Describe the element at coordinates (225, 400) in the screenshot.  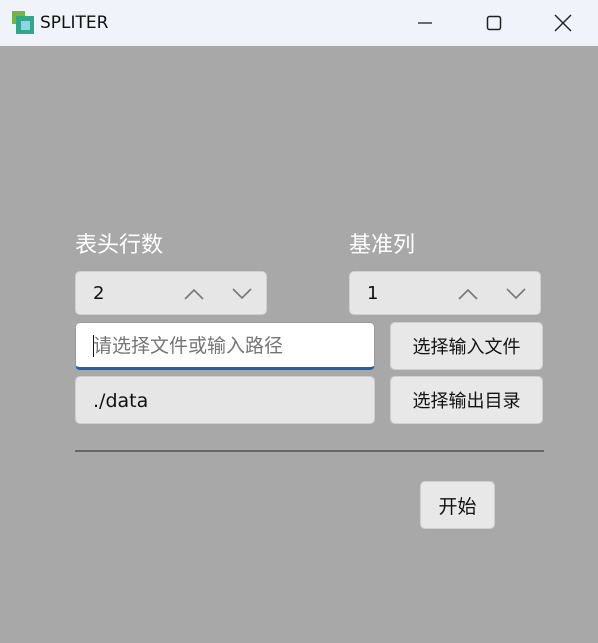
I see `output-dir-field: ./data` at that location.